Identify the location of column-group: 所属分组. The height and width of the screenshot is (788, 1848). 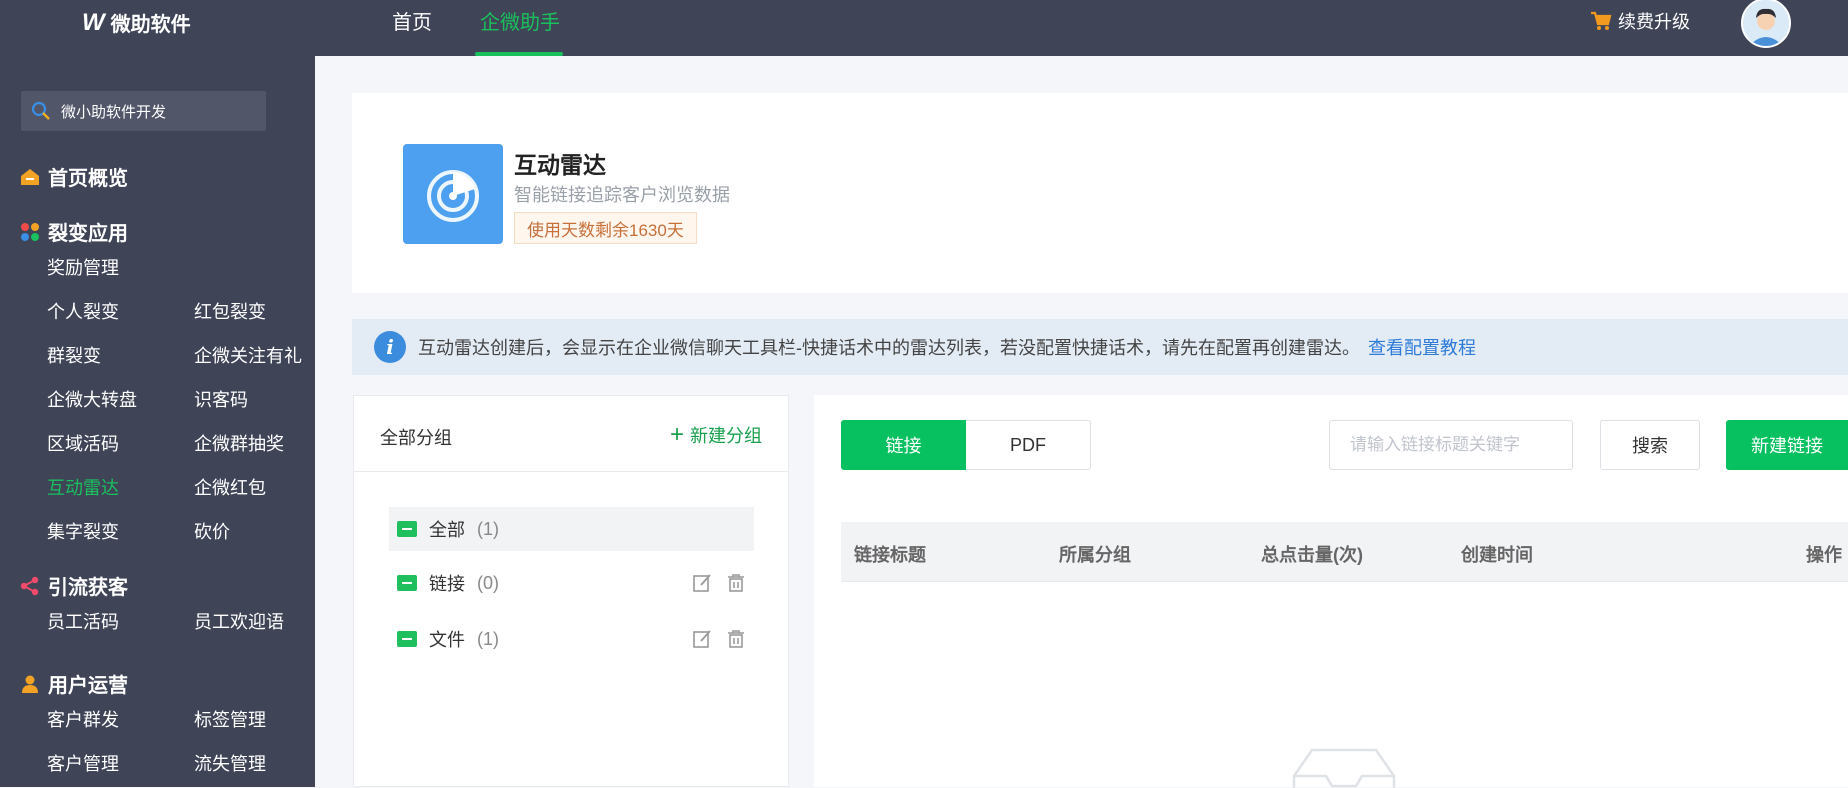
(1095, 555).